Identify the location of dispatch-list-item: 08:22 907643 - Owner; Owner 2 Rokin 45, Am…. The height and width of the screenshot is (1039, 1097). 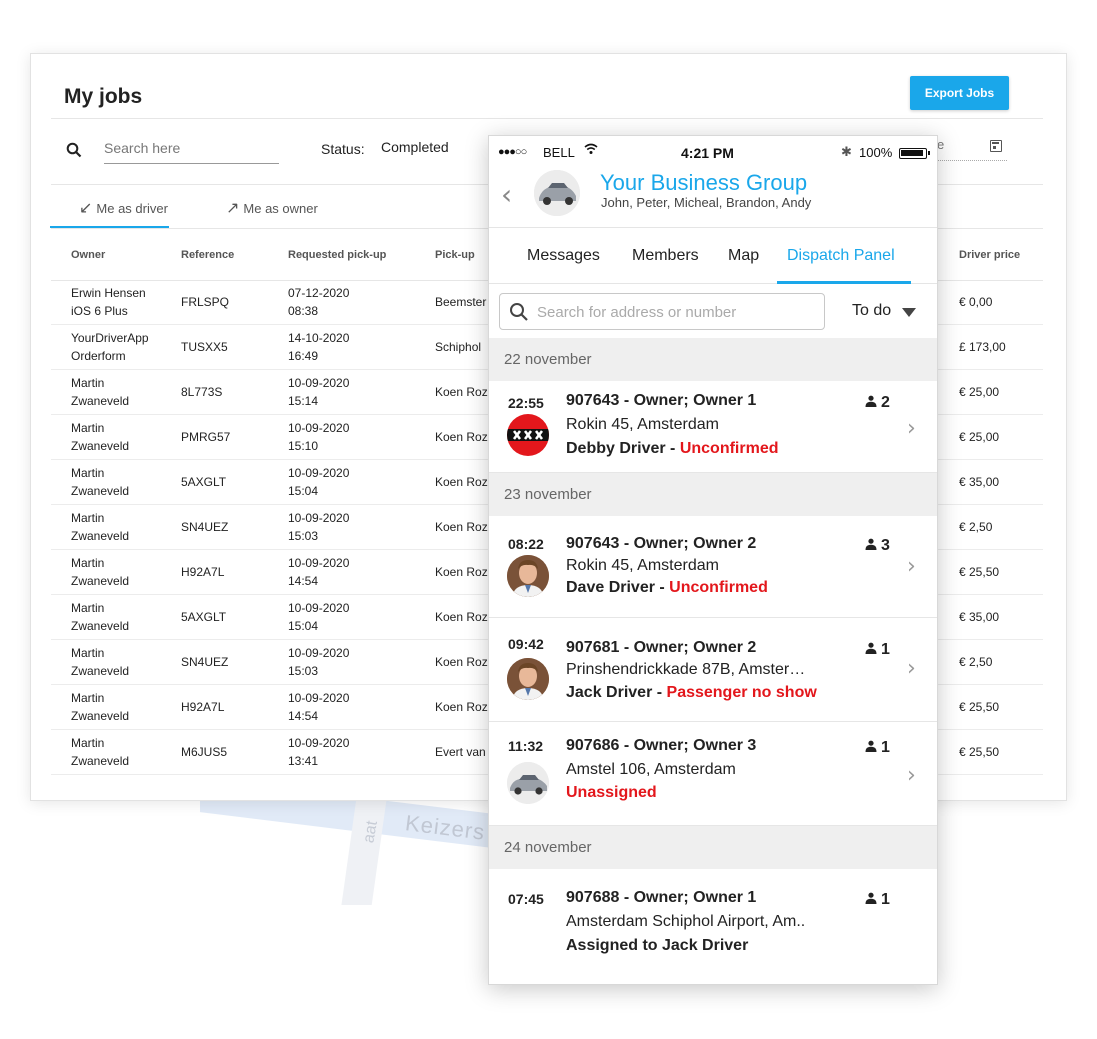
(713, 567).